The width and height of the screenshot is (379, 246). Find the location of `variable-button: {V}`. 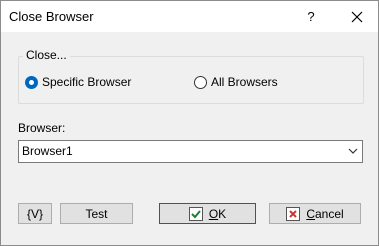

variable-button: {V} is located at coordinates (35, 213).